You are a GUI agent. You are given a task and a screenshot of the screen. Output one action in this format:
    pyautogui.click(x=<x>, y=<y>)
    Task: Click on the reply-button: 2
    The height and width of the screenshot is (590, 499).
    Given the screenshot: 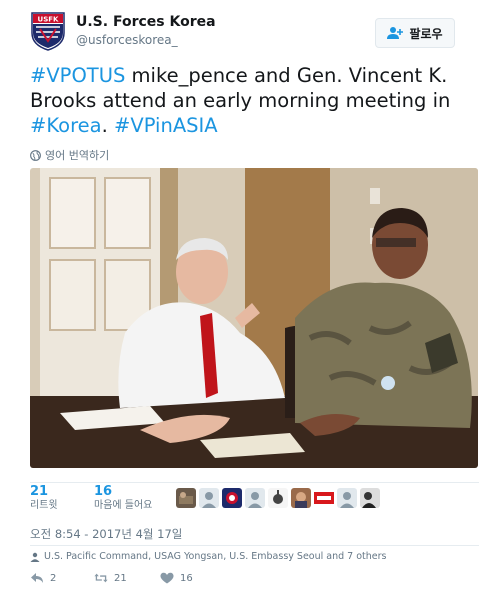 What is the action you would take?
    pyautogui.click(x=43, y=578)
    